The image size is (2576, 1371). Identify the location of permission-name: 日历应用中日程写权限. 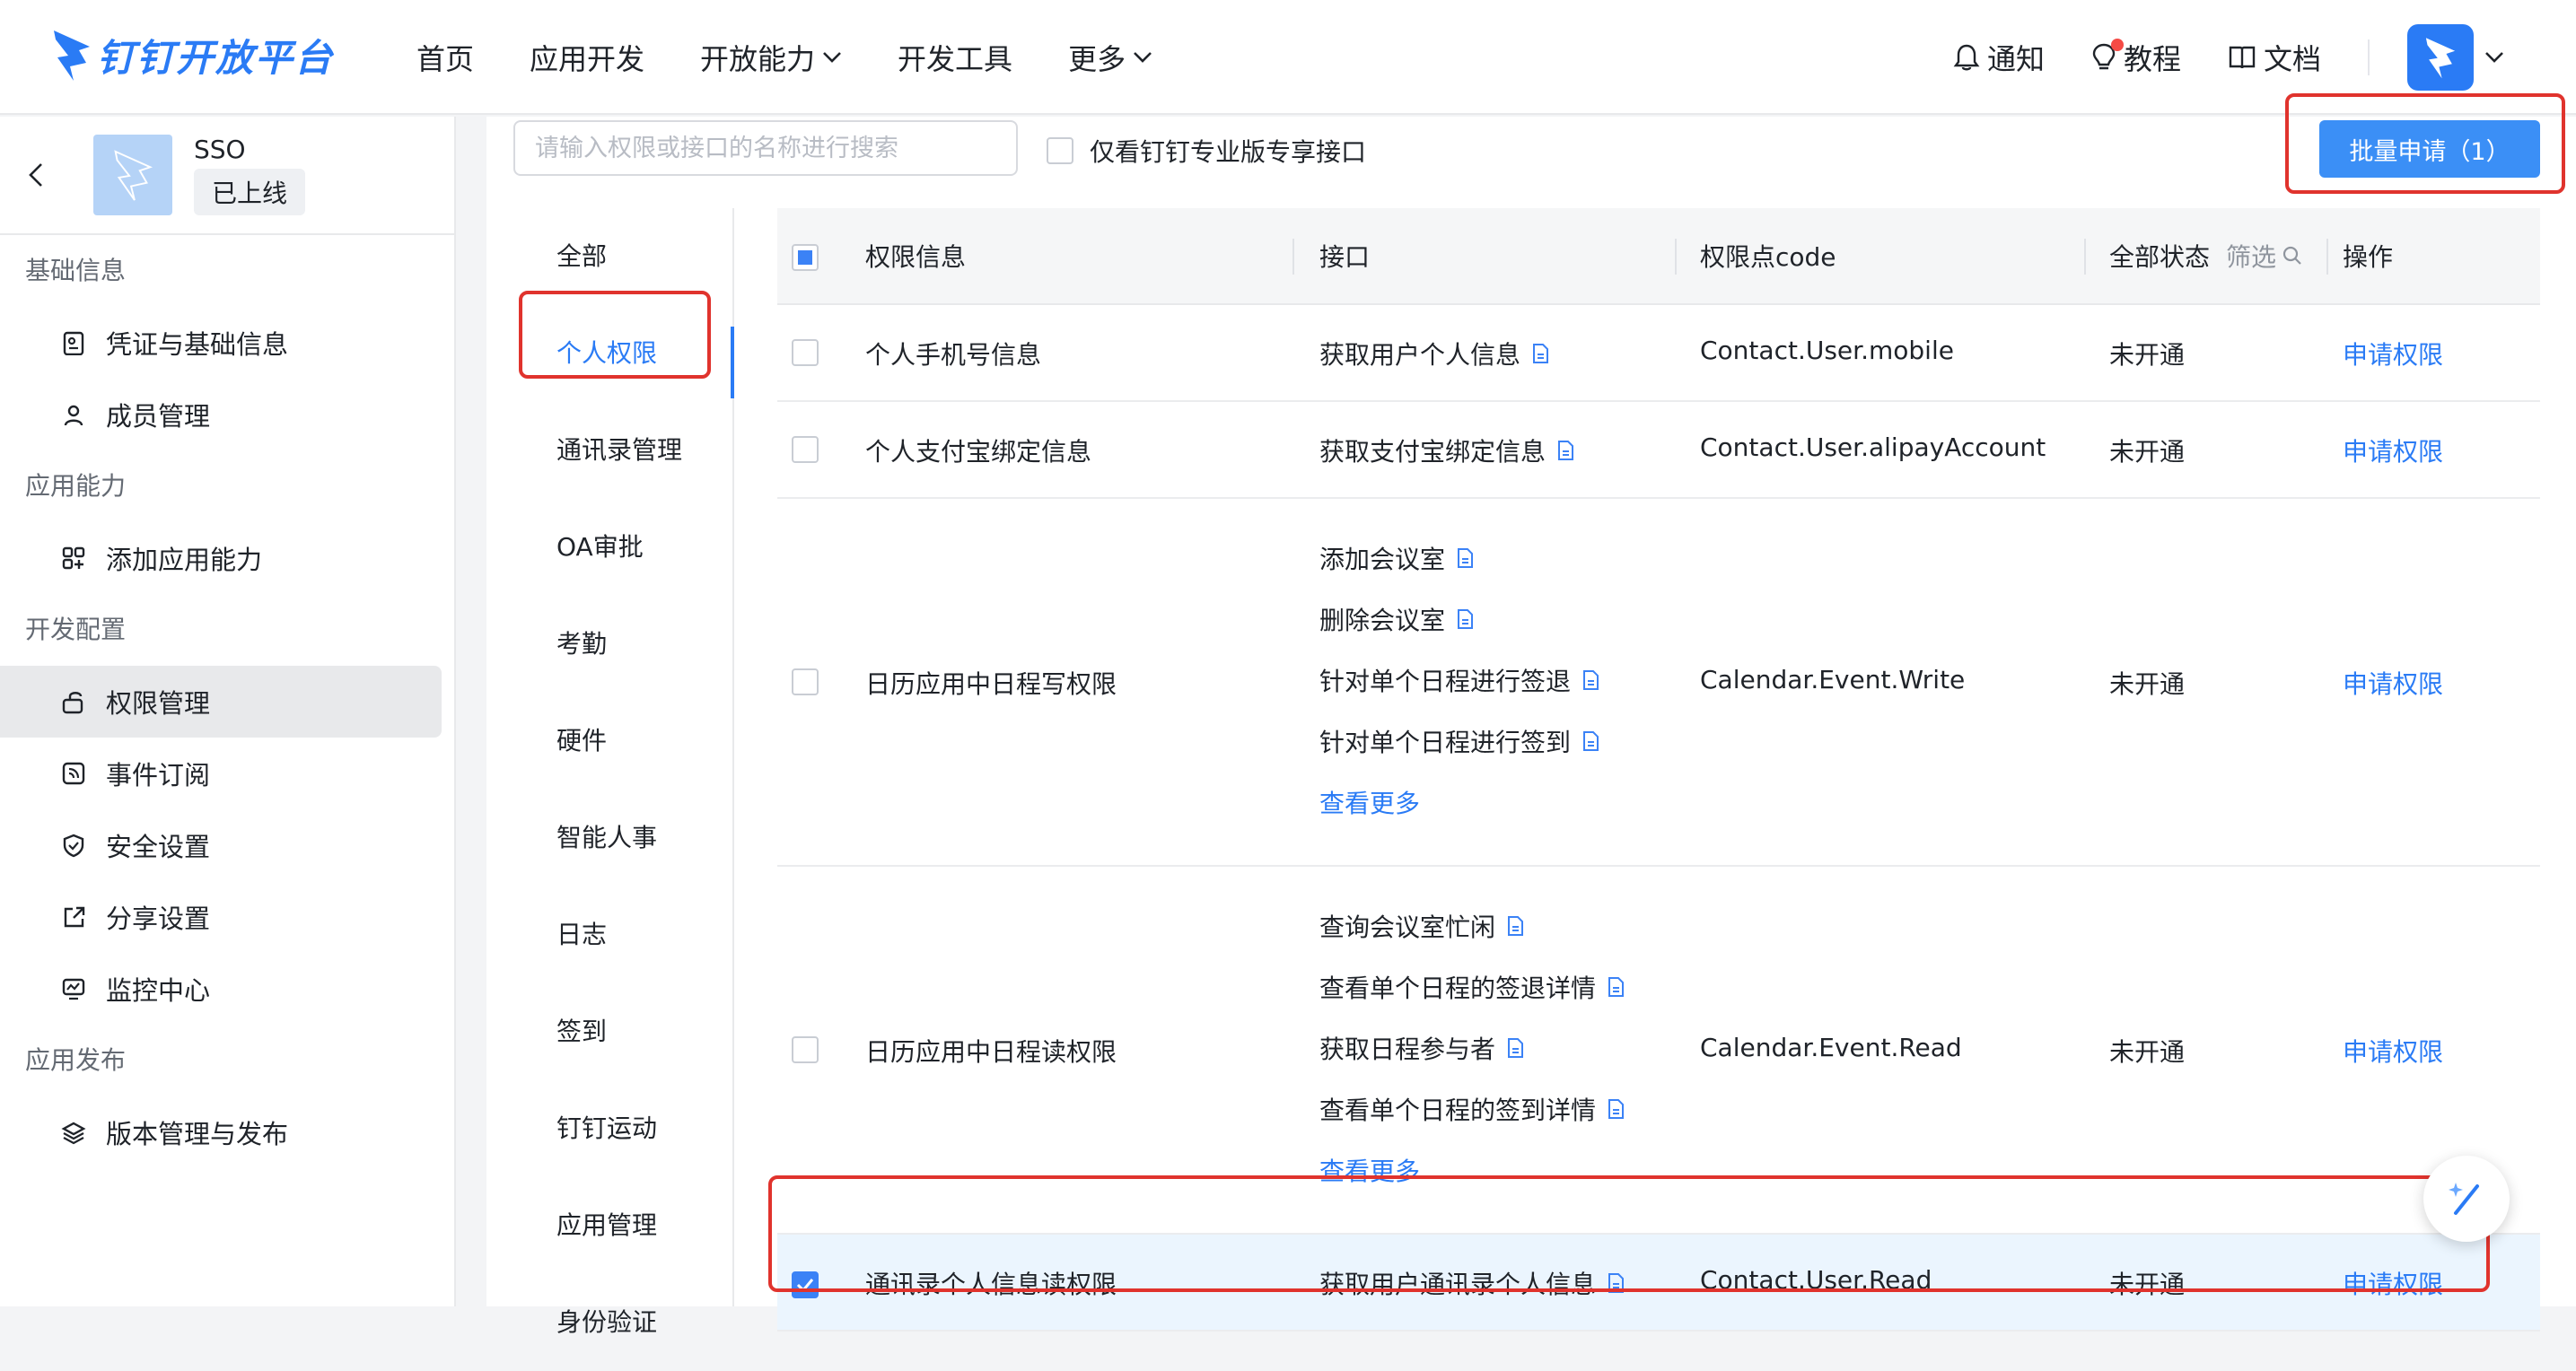
(991, 684).